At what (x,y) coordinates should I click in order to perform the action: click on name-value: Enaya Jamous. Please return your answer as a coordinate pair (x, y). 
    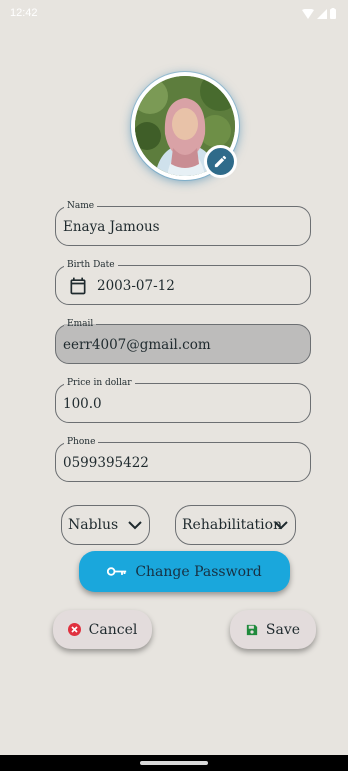
    Looking at the image, I should click on (111, 227).